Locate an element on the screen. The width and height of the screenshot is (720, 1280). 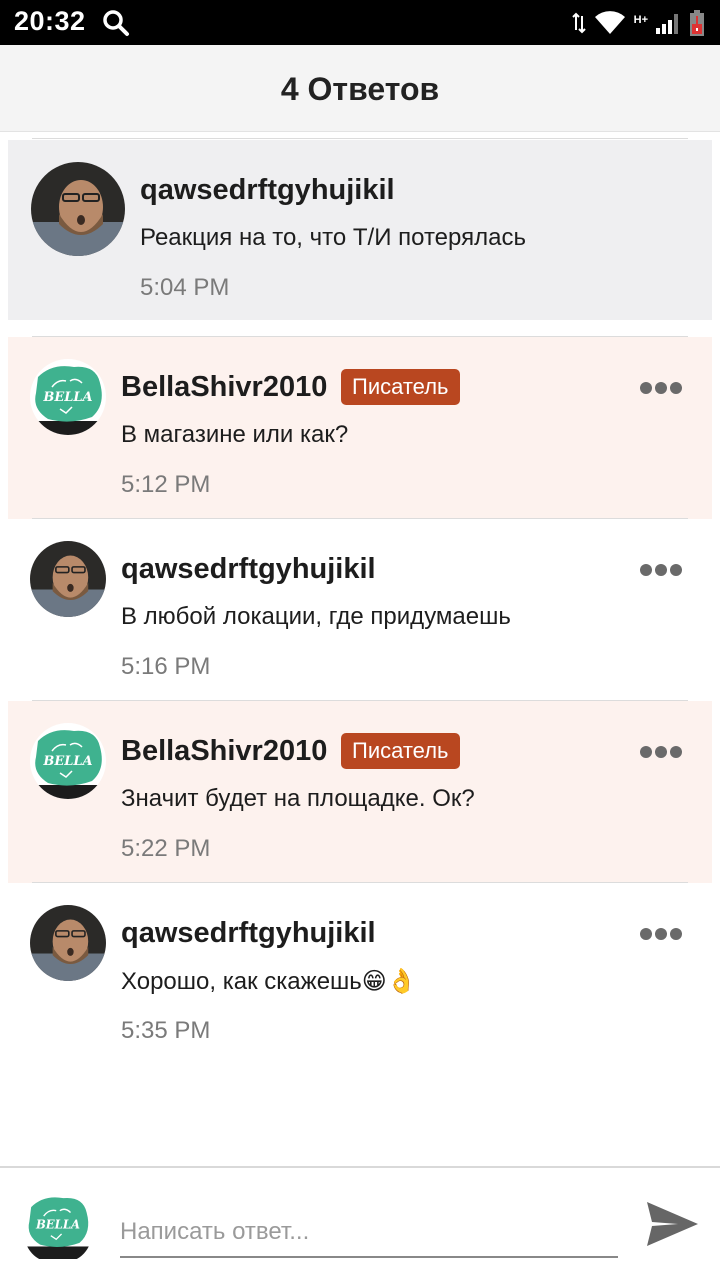
wifi-icon is located at coordinates (609, 22).